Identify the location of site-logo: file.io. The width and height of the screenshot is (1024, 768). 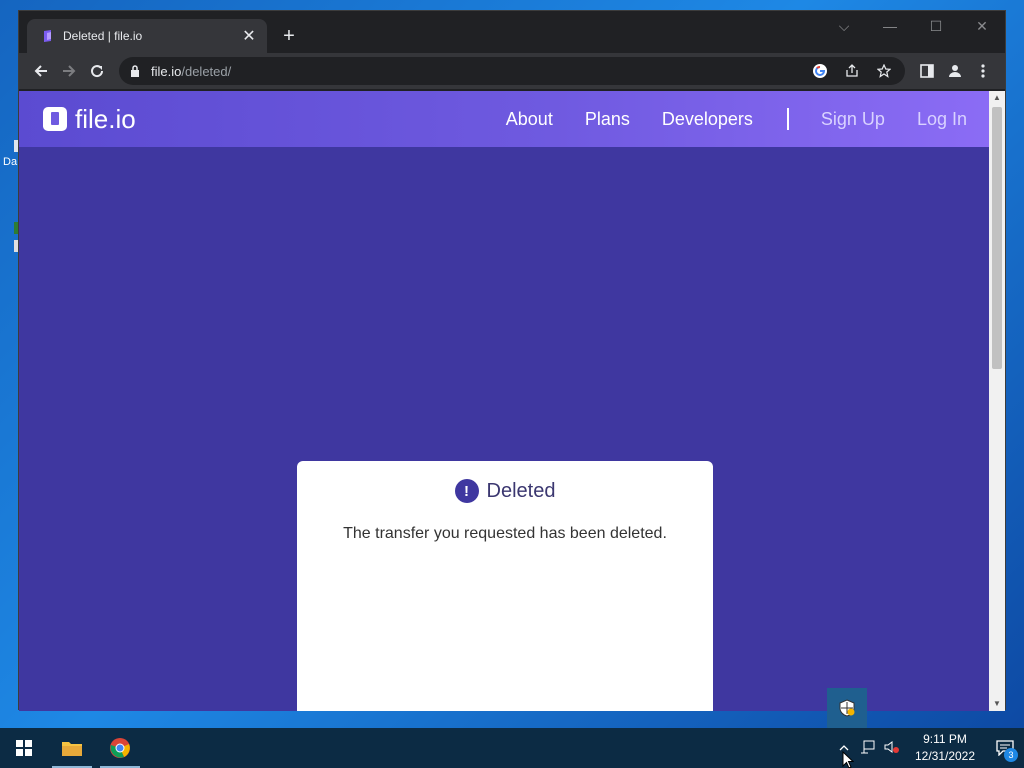
(89, 119).